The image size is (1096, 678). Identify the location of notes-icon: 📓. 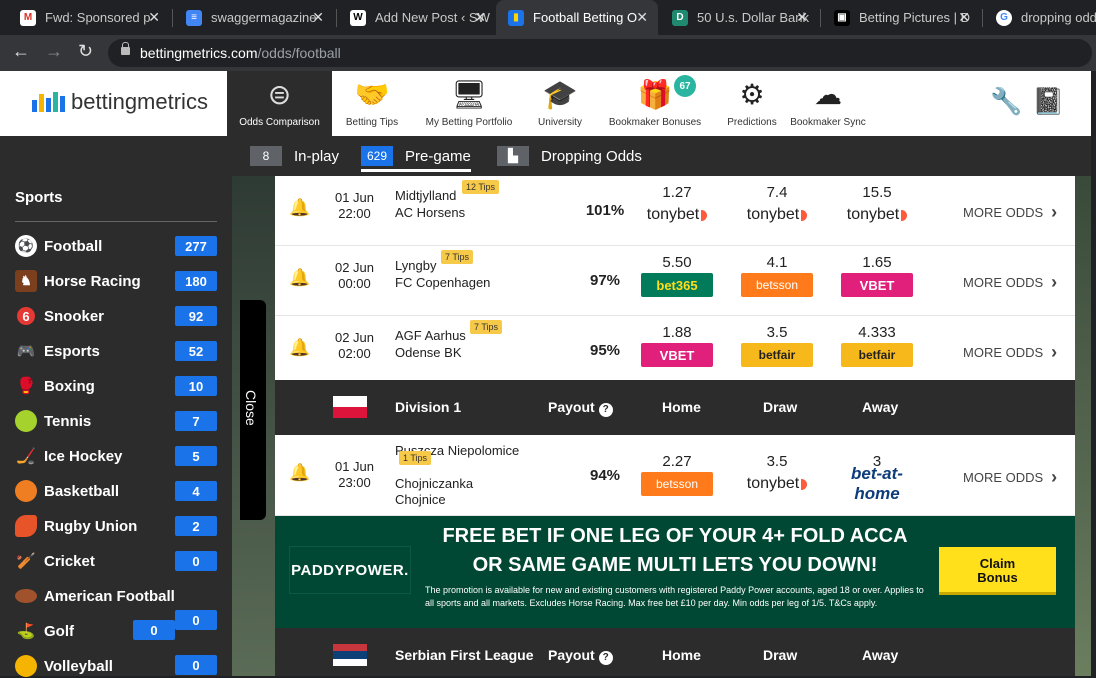
(1048, 101).